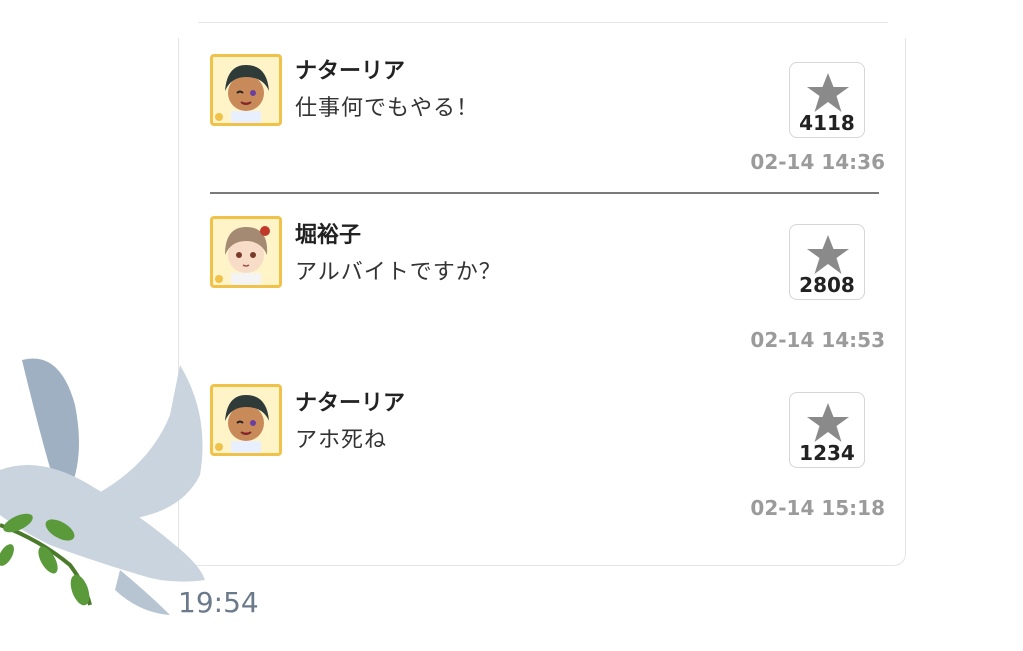 This screenshot has width=1023, height=651. I want to click on star-button: 2808, so click(827, 262).